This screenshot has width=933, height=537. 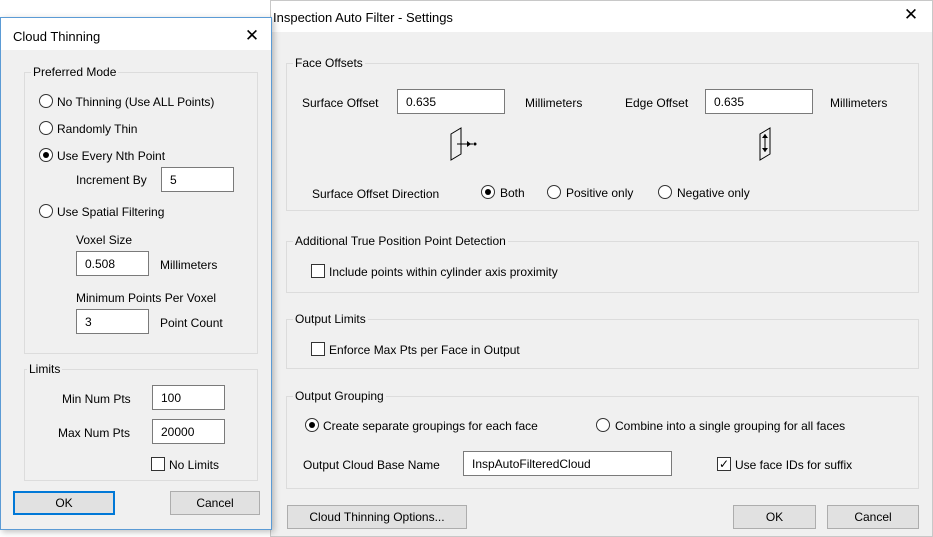 I want to click on mode-nth-point-label: Use Every Nth Point, so click(x=111, y=156).